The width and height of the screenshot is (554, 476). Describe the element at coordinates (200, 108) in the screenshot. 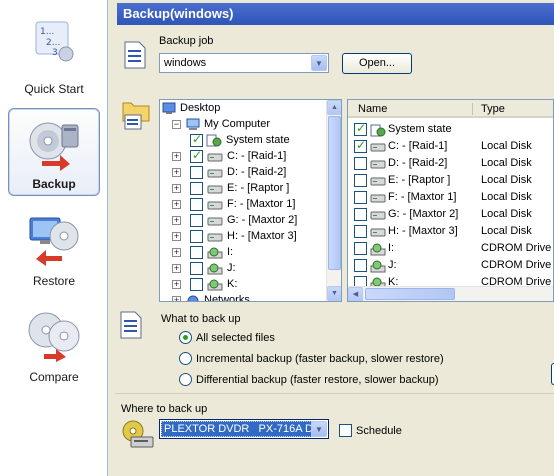

I see `tree-label: Desktop` at that location.